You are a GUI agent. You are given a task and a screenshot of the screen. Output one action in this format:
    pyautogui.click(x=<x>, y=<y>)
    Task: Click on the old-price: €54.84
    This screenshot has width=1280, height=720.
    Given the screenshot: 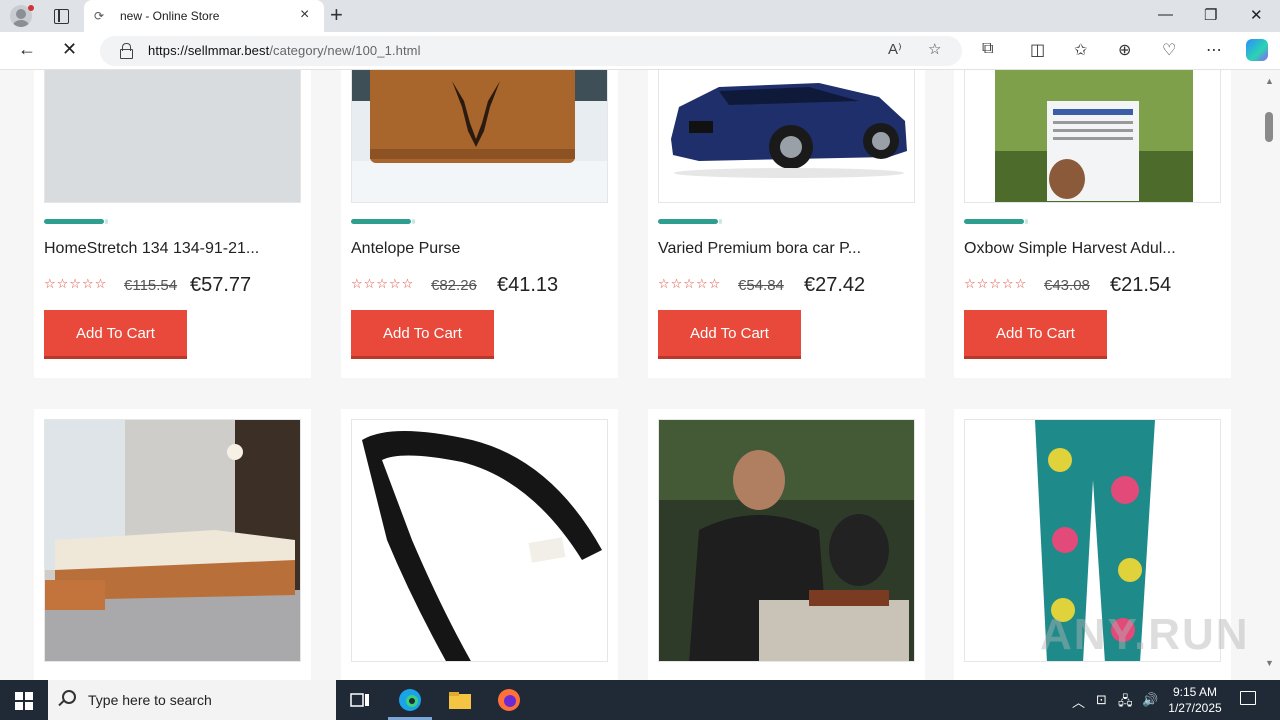 What is the action you would take?
    pyautogui.click(x=761, y=285)
    